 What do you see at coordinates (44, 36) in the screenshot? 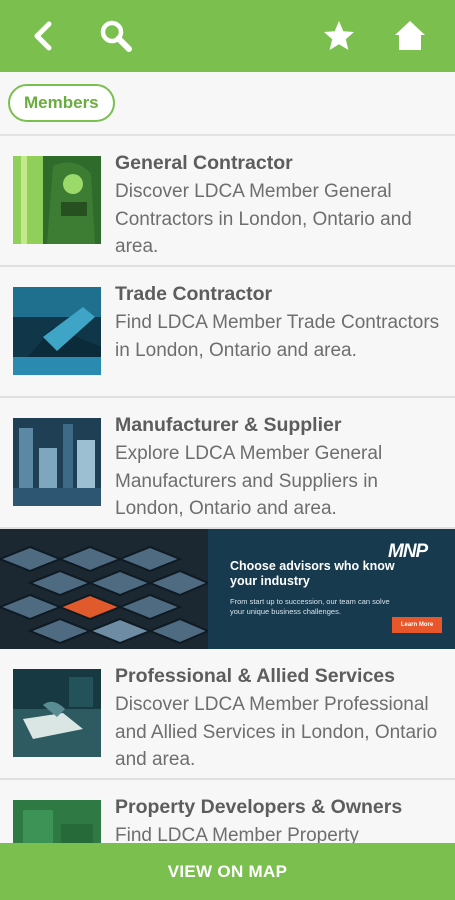
I see `back-arrow-icon` at bounding box center [44, 36].